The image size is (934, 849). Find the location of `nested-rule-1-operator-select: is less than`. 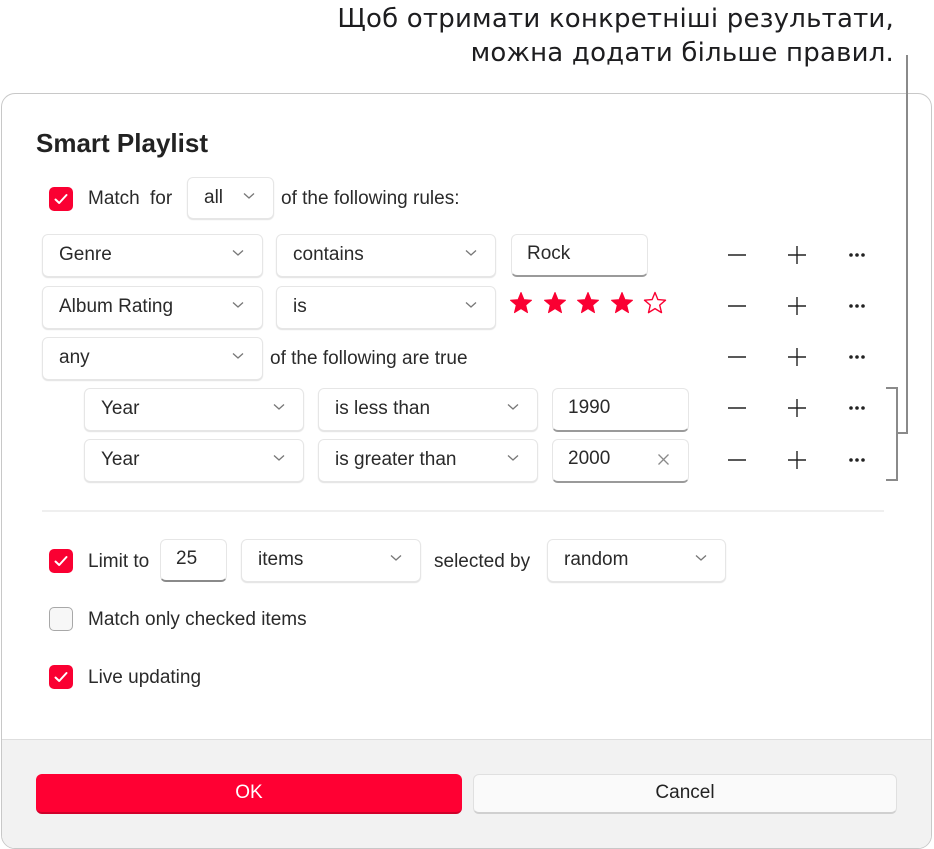

nested-rule-1-operator-select: is less than is located at coordinates (428, 409).